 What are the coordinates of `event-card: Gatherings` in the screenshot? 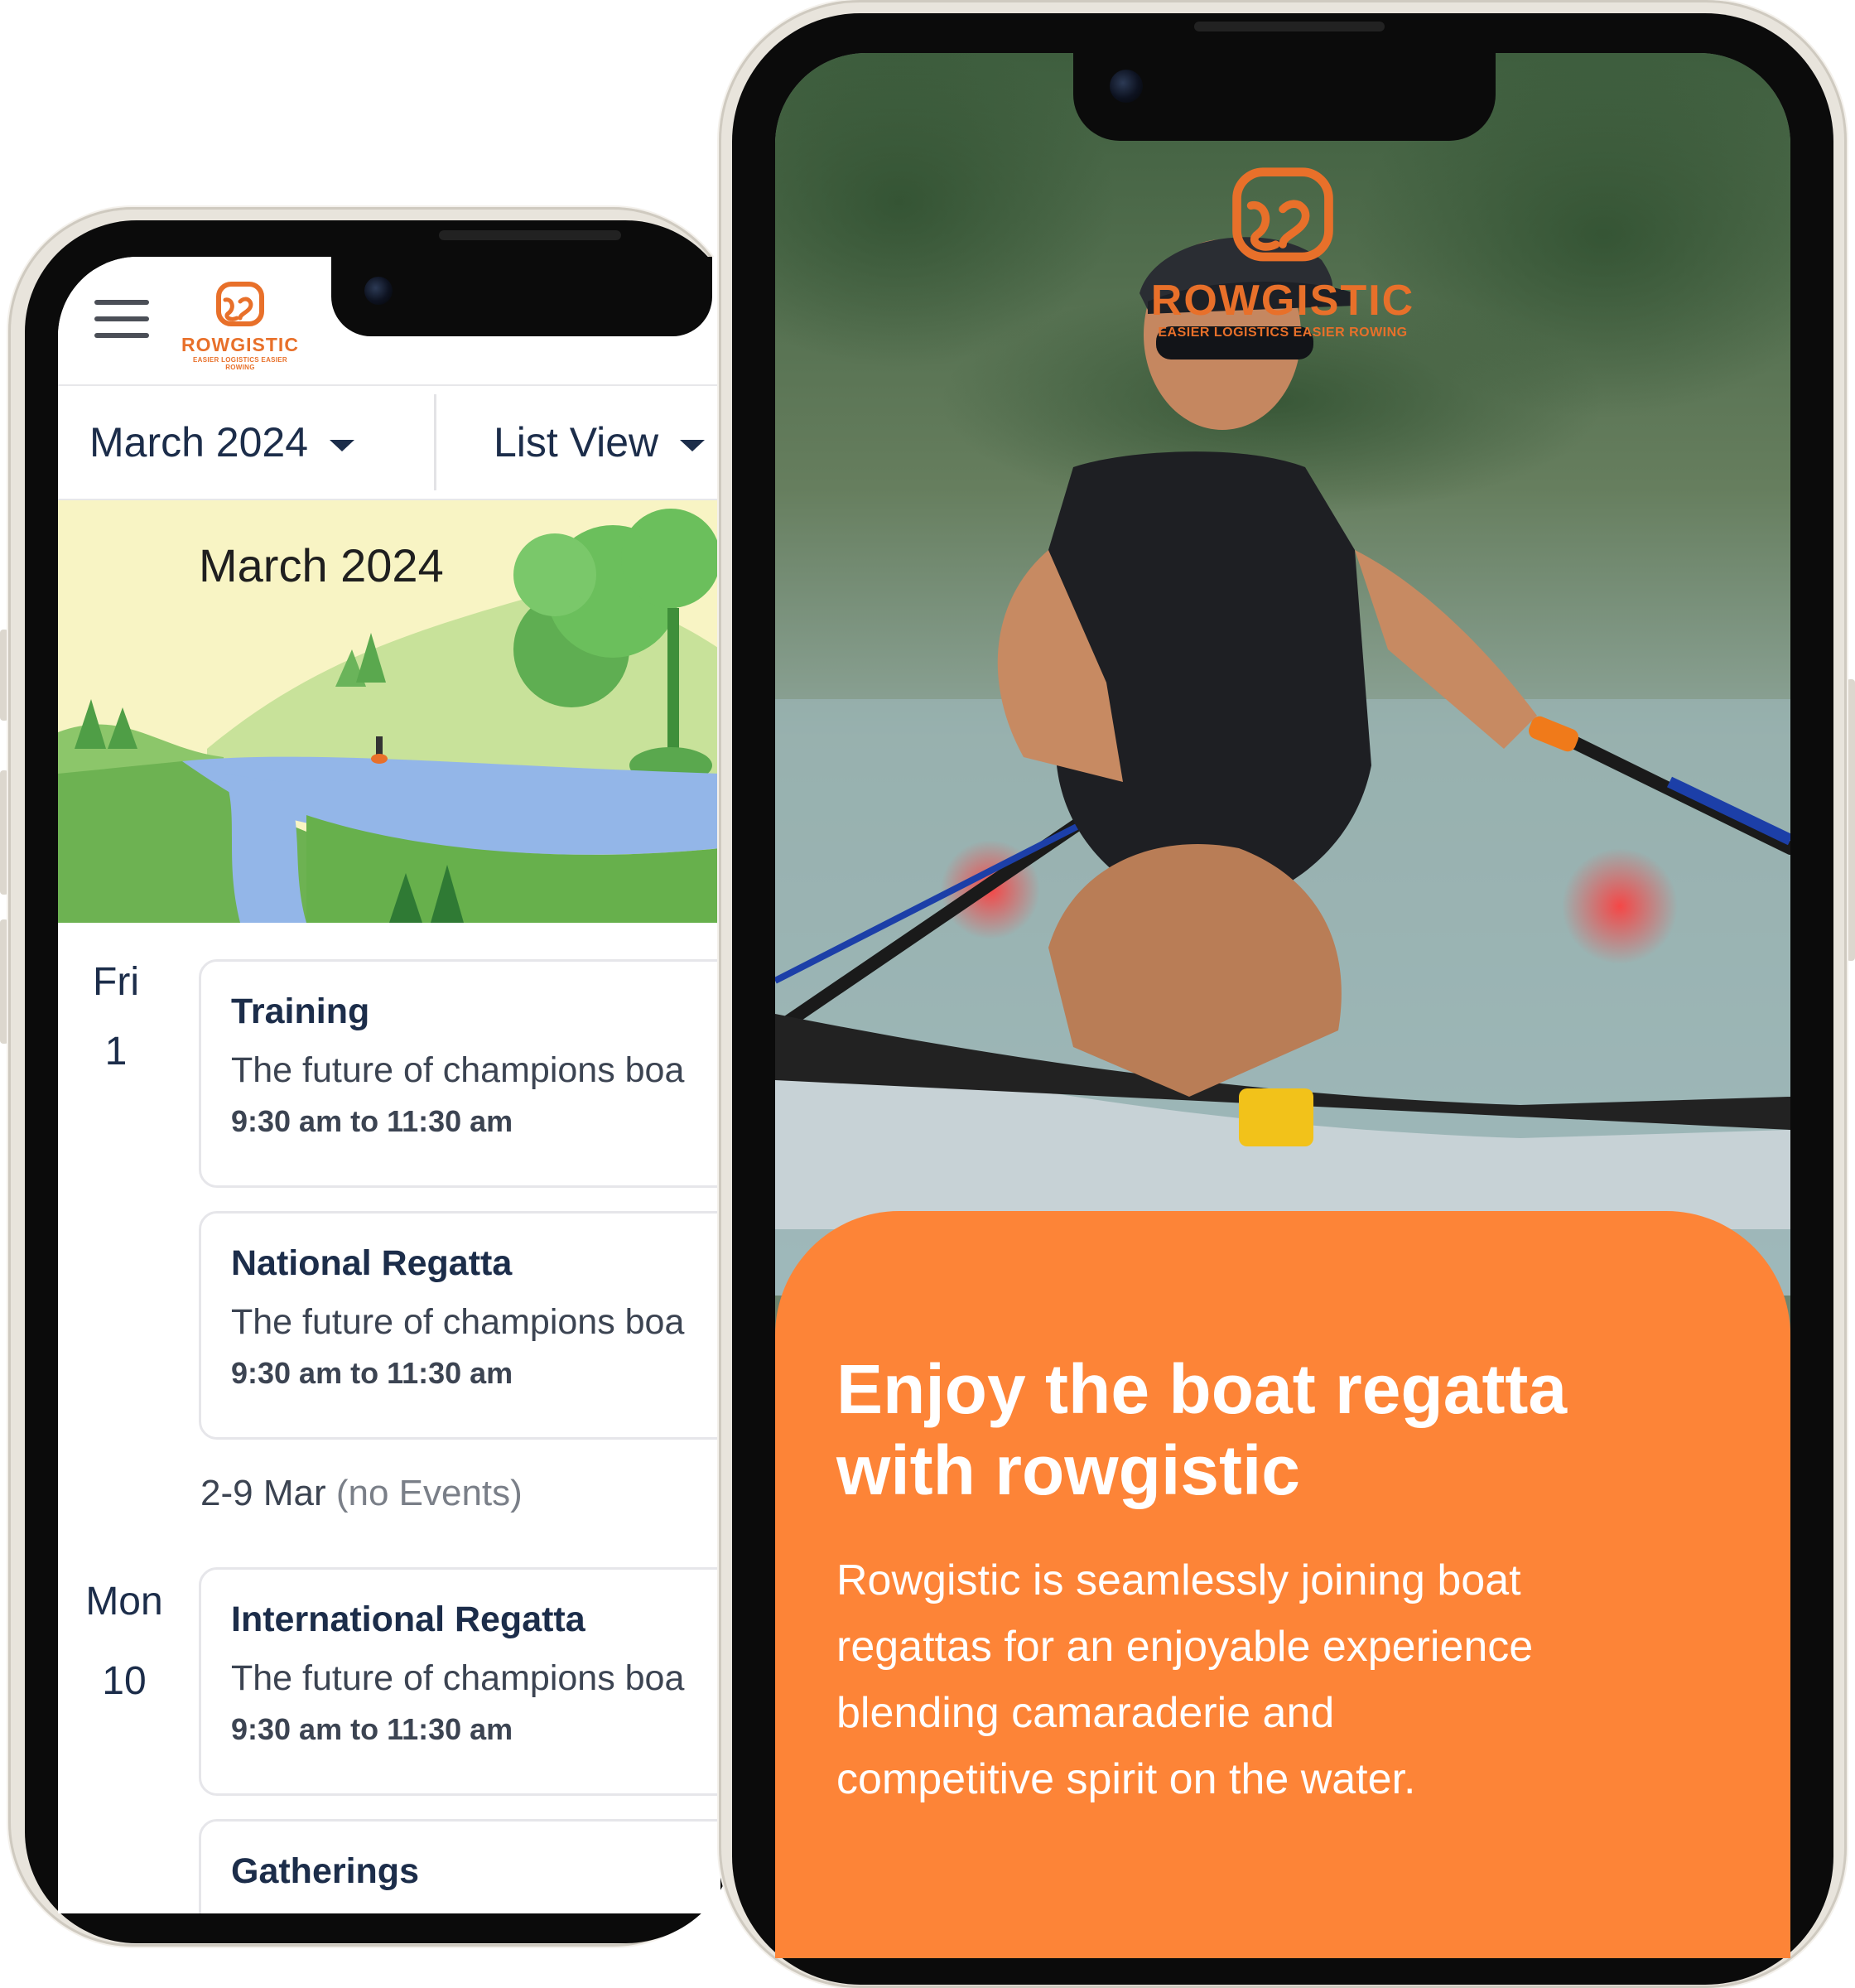 It's located at (459, 1866).